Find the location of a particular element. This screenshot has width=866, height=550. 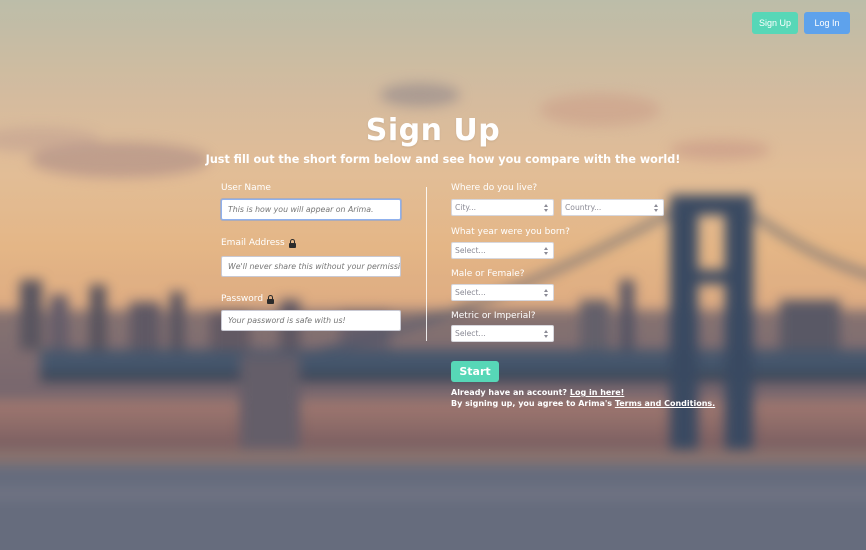

birth-year-label: What year were you born? is located at coordinates (510, 232).